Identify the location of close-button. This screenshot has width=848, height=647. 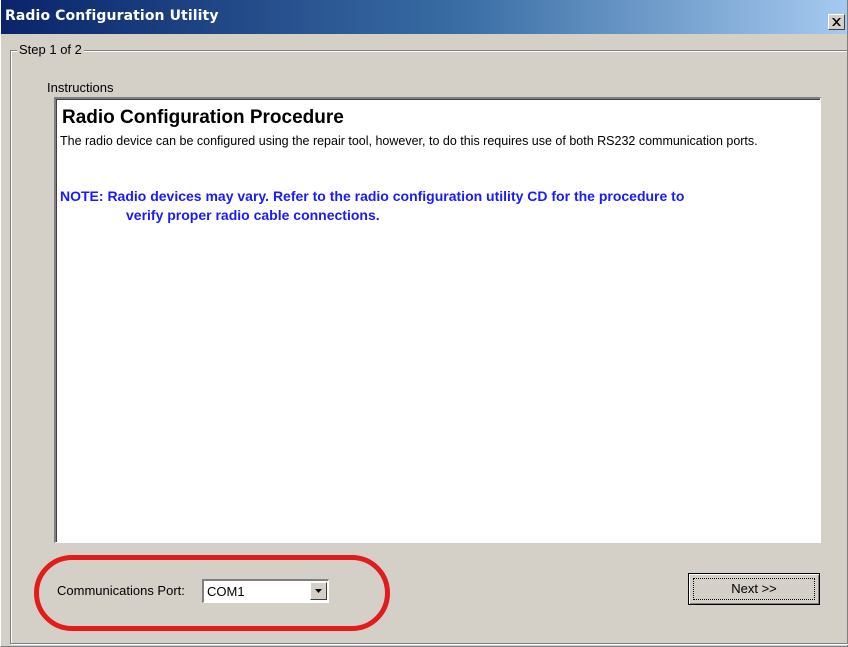
(836, 22).